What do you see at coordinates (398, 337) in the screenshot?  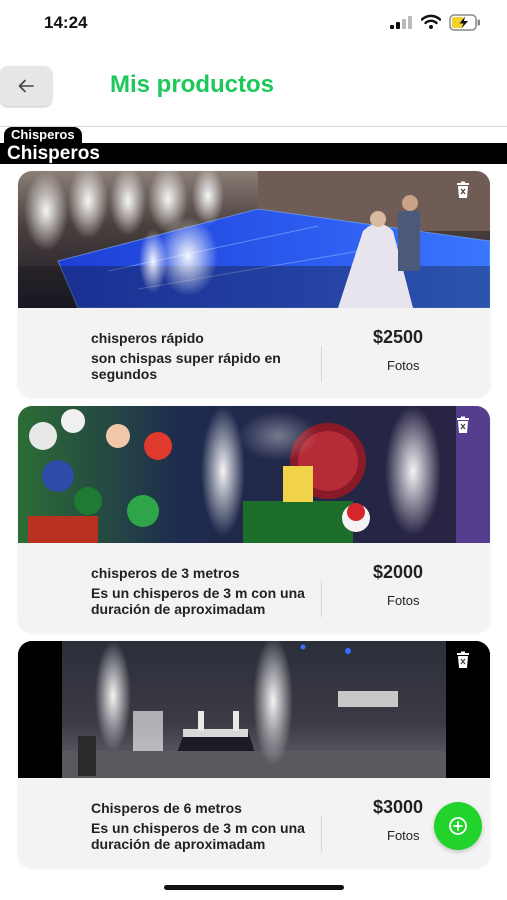 I see `product-price: $2500` at bounding box center [398, 337].